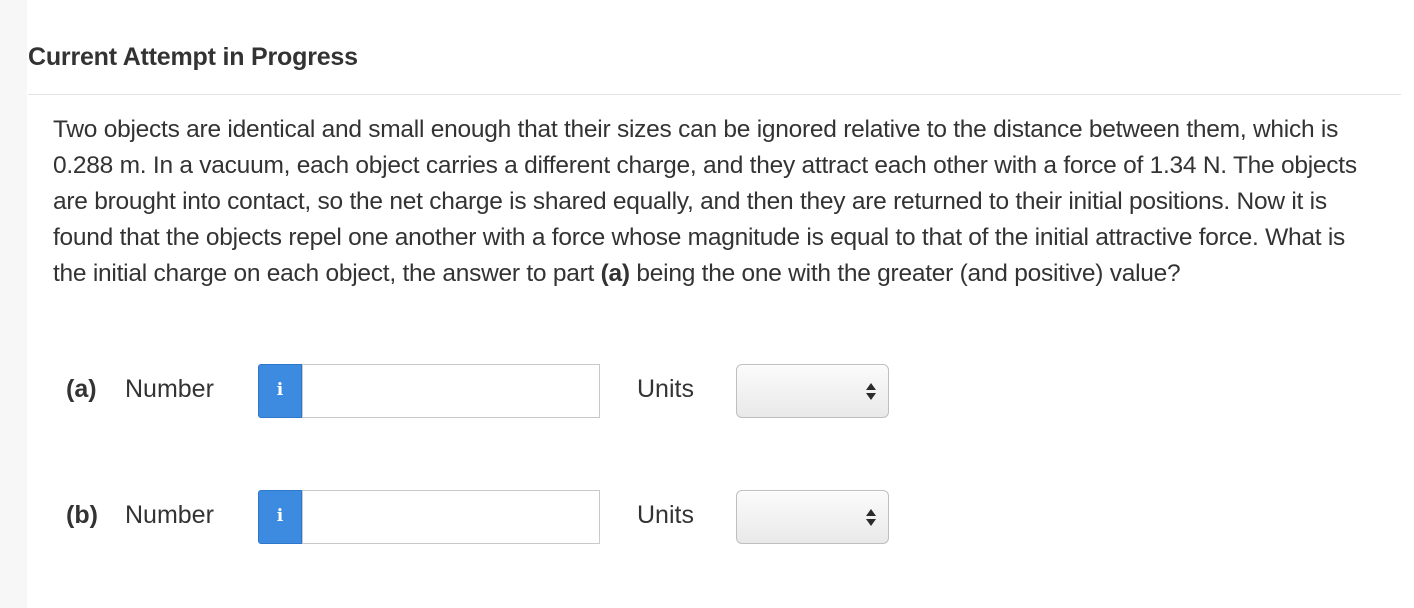 The width and height of the screenshot is (1414, 608). I want to click on units-select-a, so click(812, 391).